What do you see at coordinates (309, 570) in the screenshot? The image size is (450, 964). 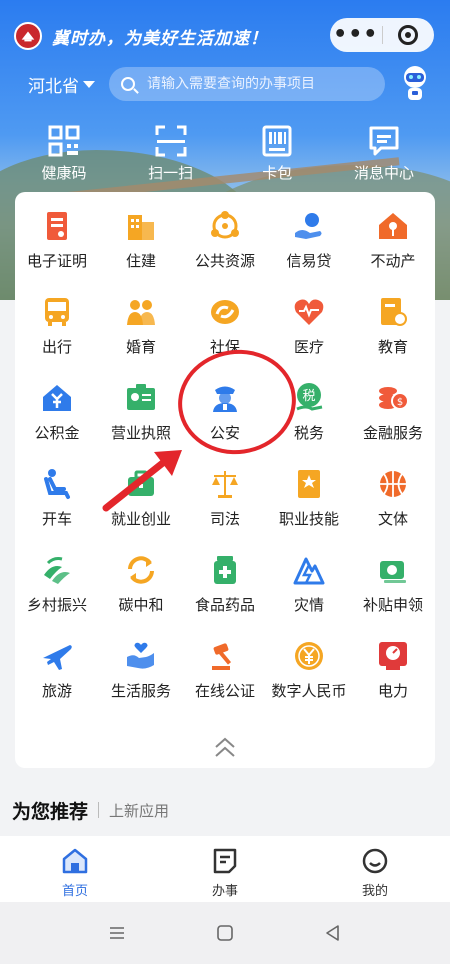 I see `disaster-icon` at bounding box center [309, 570].